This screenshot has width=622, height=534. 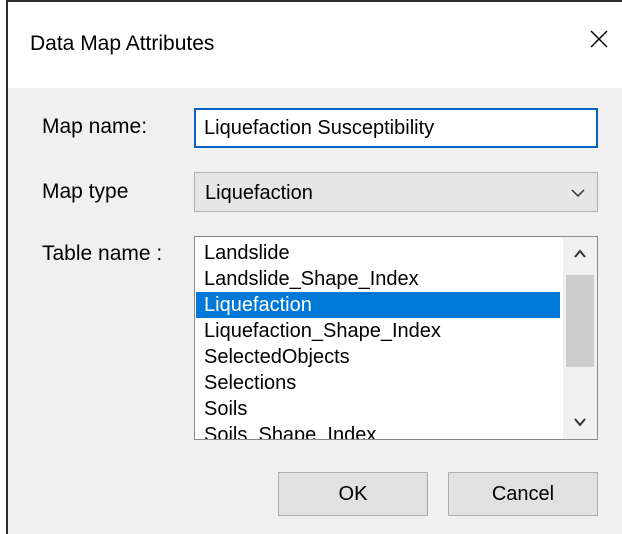 What do you see at coordinates (122, 43) in the screenshot?
I see `dialog-title: Data Map Attributes` at bounding box center [122, 43].